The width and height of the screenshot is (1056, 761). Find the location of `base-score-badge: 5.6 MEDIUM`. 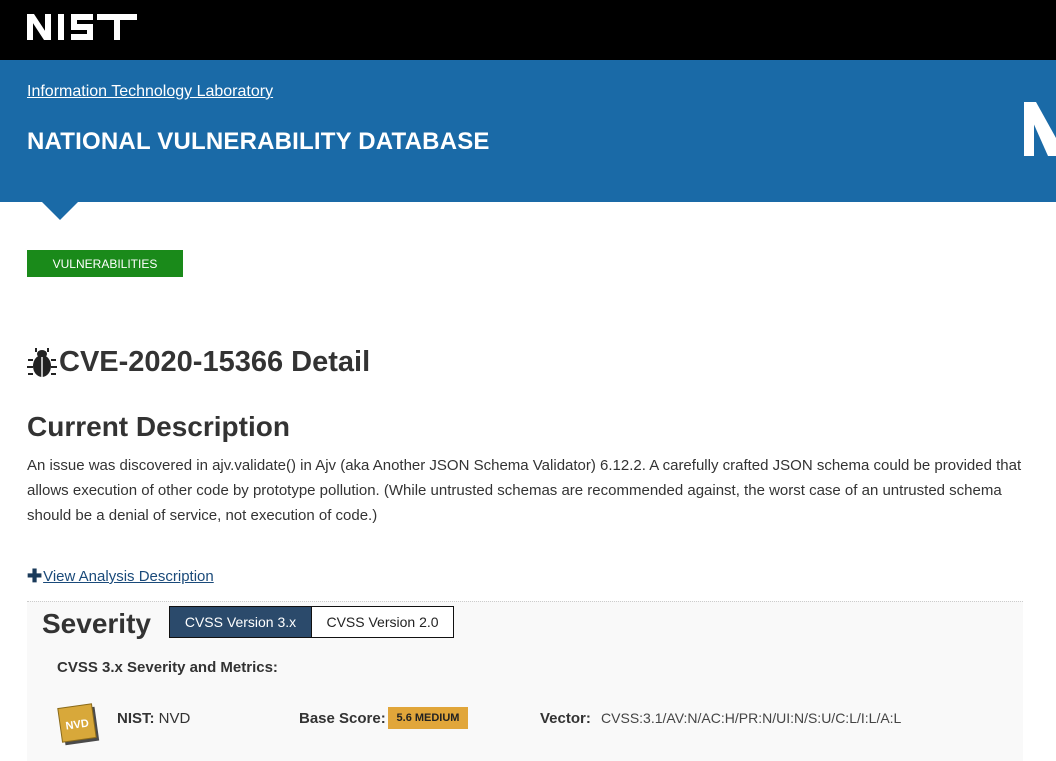

base-score-badge: 5.6 MEDIUM is located at coordinates (428, 718).